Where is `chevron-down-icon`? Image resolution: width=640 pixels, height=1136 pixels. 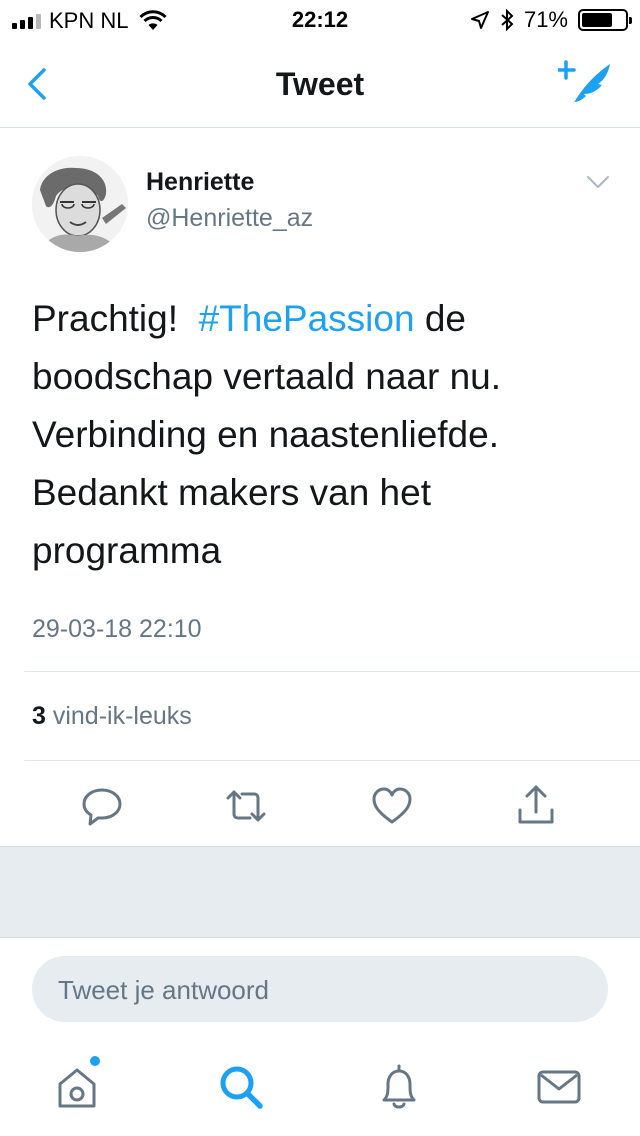 chevron-down-icon is located at coordinates (598, 182).